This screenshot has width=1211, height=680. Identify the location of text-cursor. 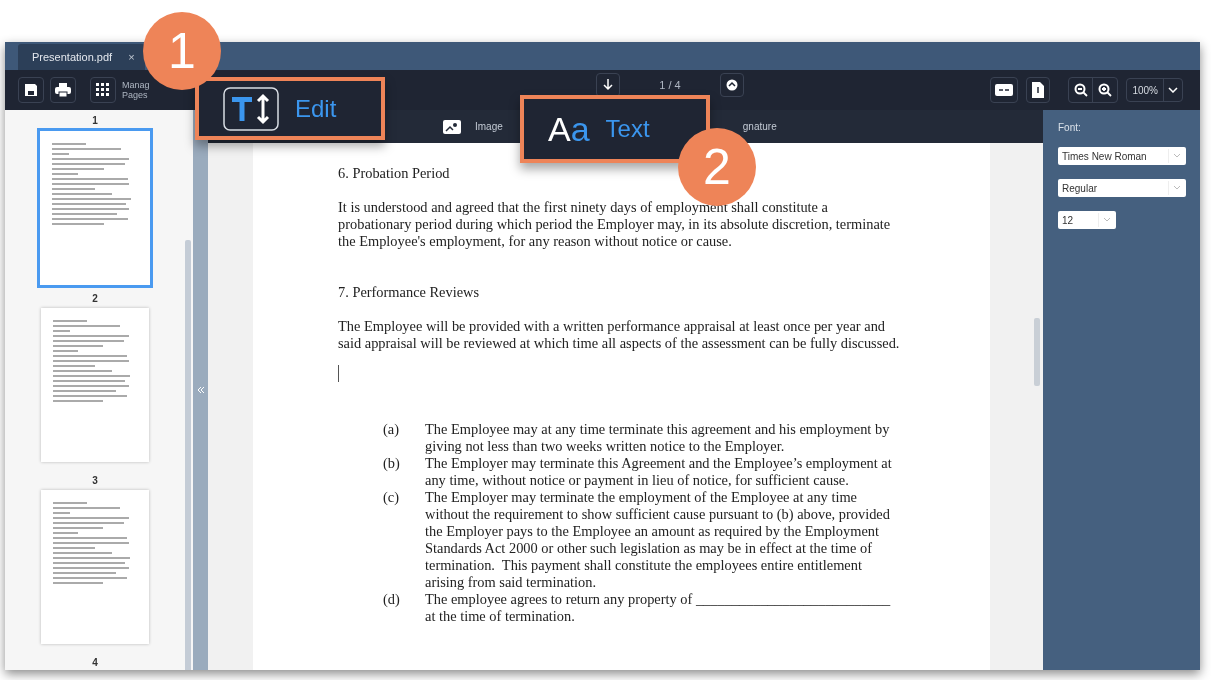
(338, 373).